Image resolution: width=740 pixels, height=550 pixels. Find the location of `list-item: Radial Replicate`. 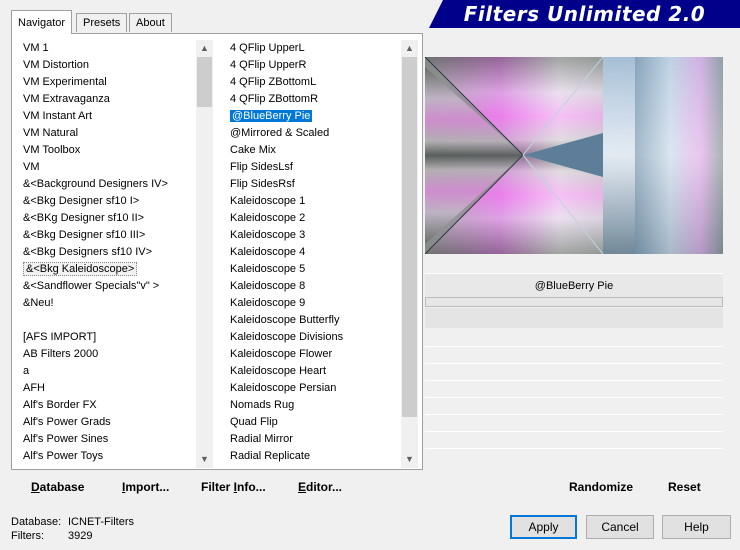

list-item: Radial Replicate is located at coordinates (314, 456).